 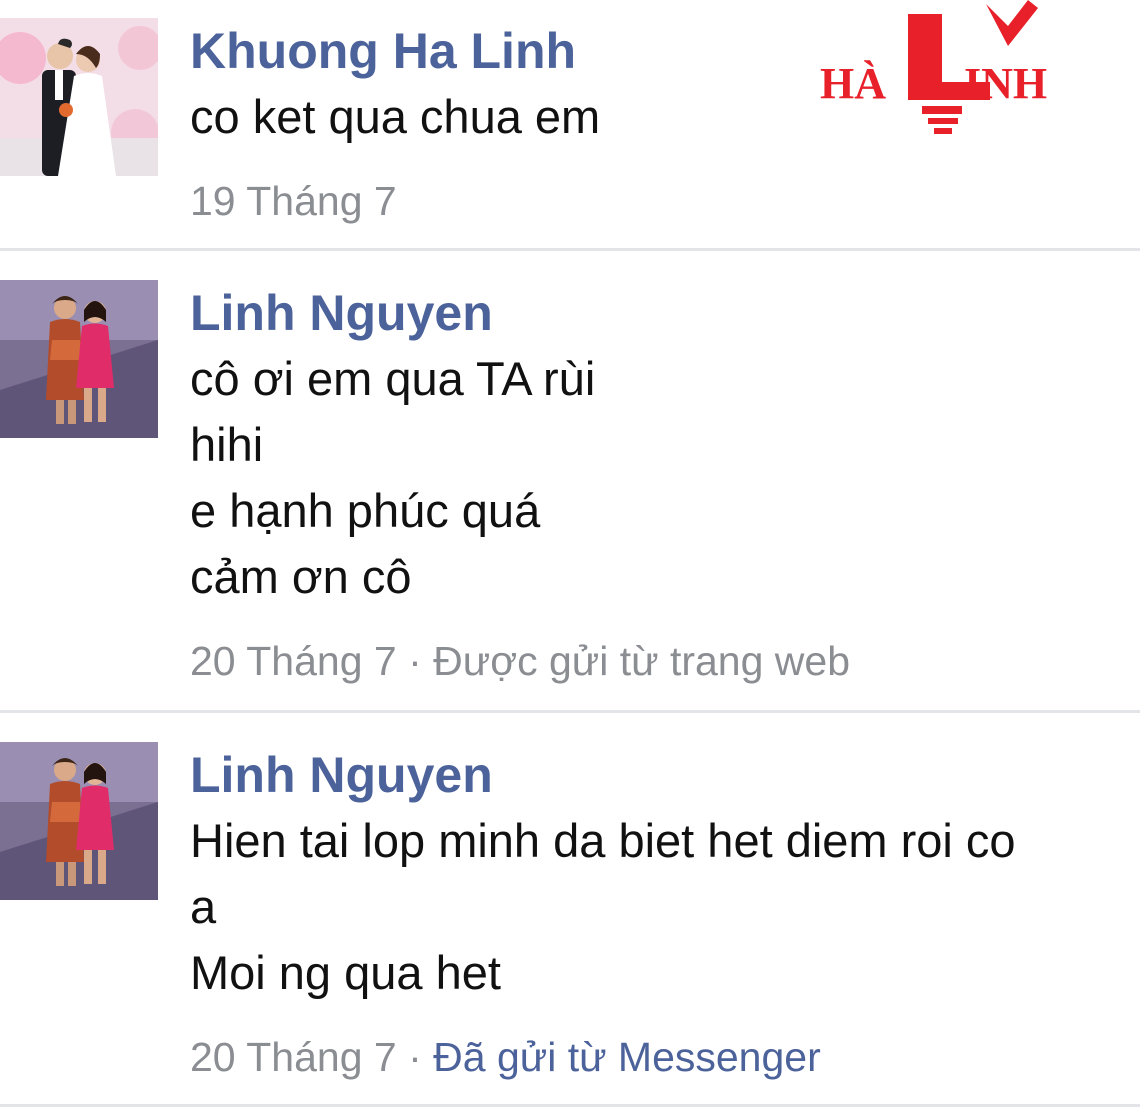 What do you see at coordinates (365, 510) in the screenshot?
I see `message-text-line: e hạnh phúc quá` at bounding box center [365, 510].